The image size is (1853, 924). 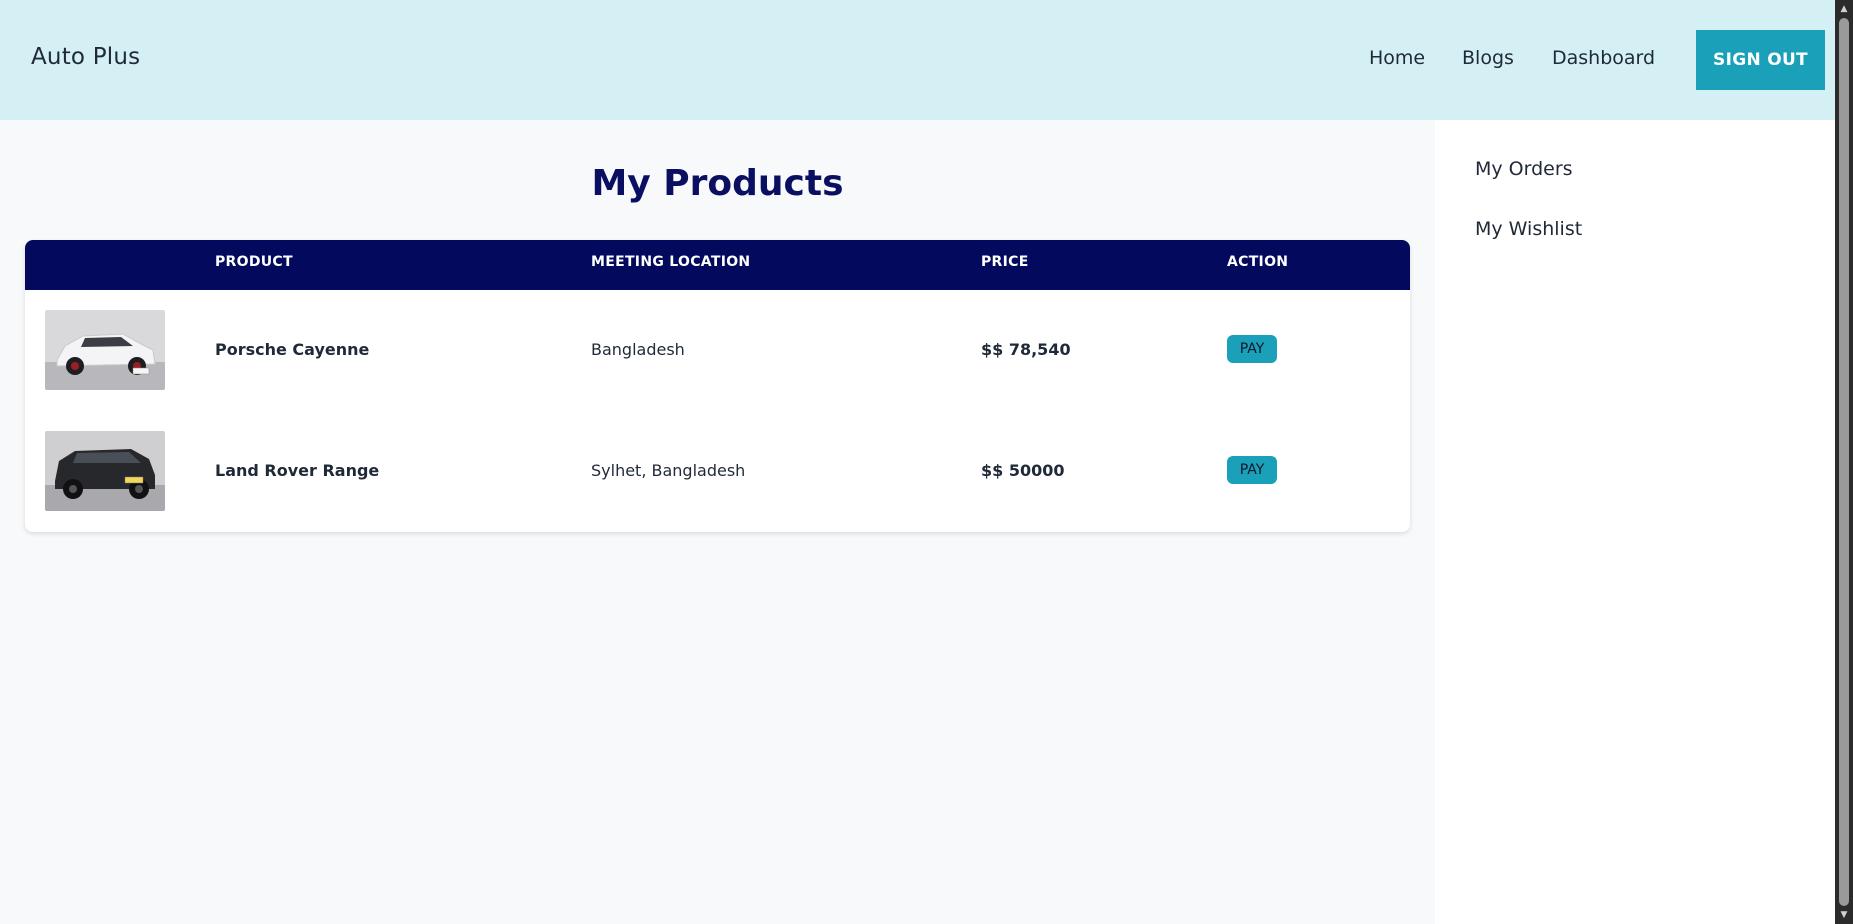 What do you see at coordinates (671, 262) in the screenshot?
I see `header-meeting-location: MEETING LOCATION` at bounding box center [671, 262].